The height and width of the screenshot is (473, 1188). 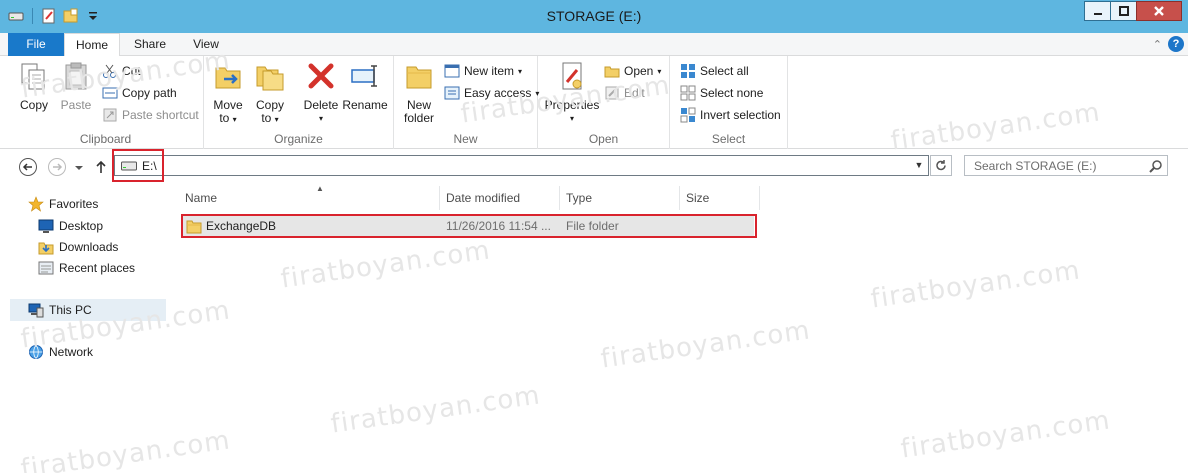 What do you see at coordinates (721, 93) in the screenshot?
I see `select-none-button: Select none` at bounding box center [721, 93].